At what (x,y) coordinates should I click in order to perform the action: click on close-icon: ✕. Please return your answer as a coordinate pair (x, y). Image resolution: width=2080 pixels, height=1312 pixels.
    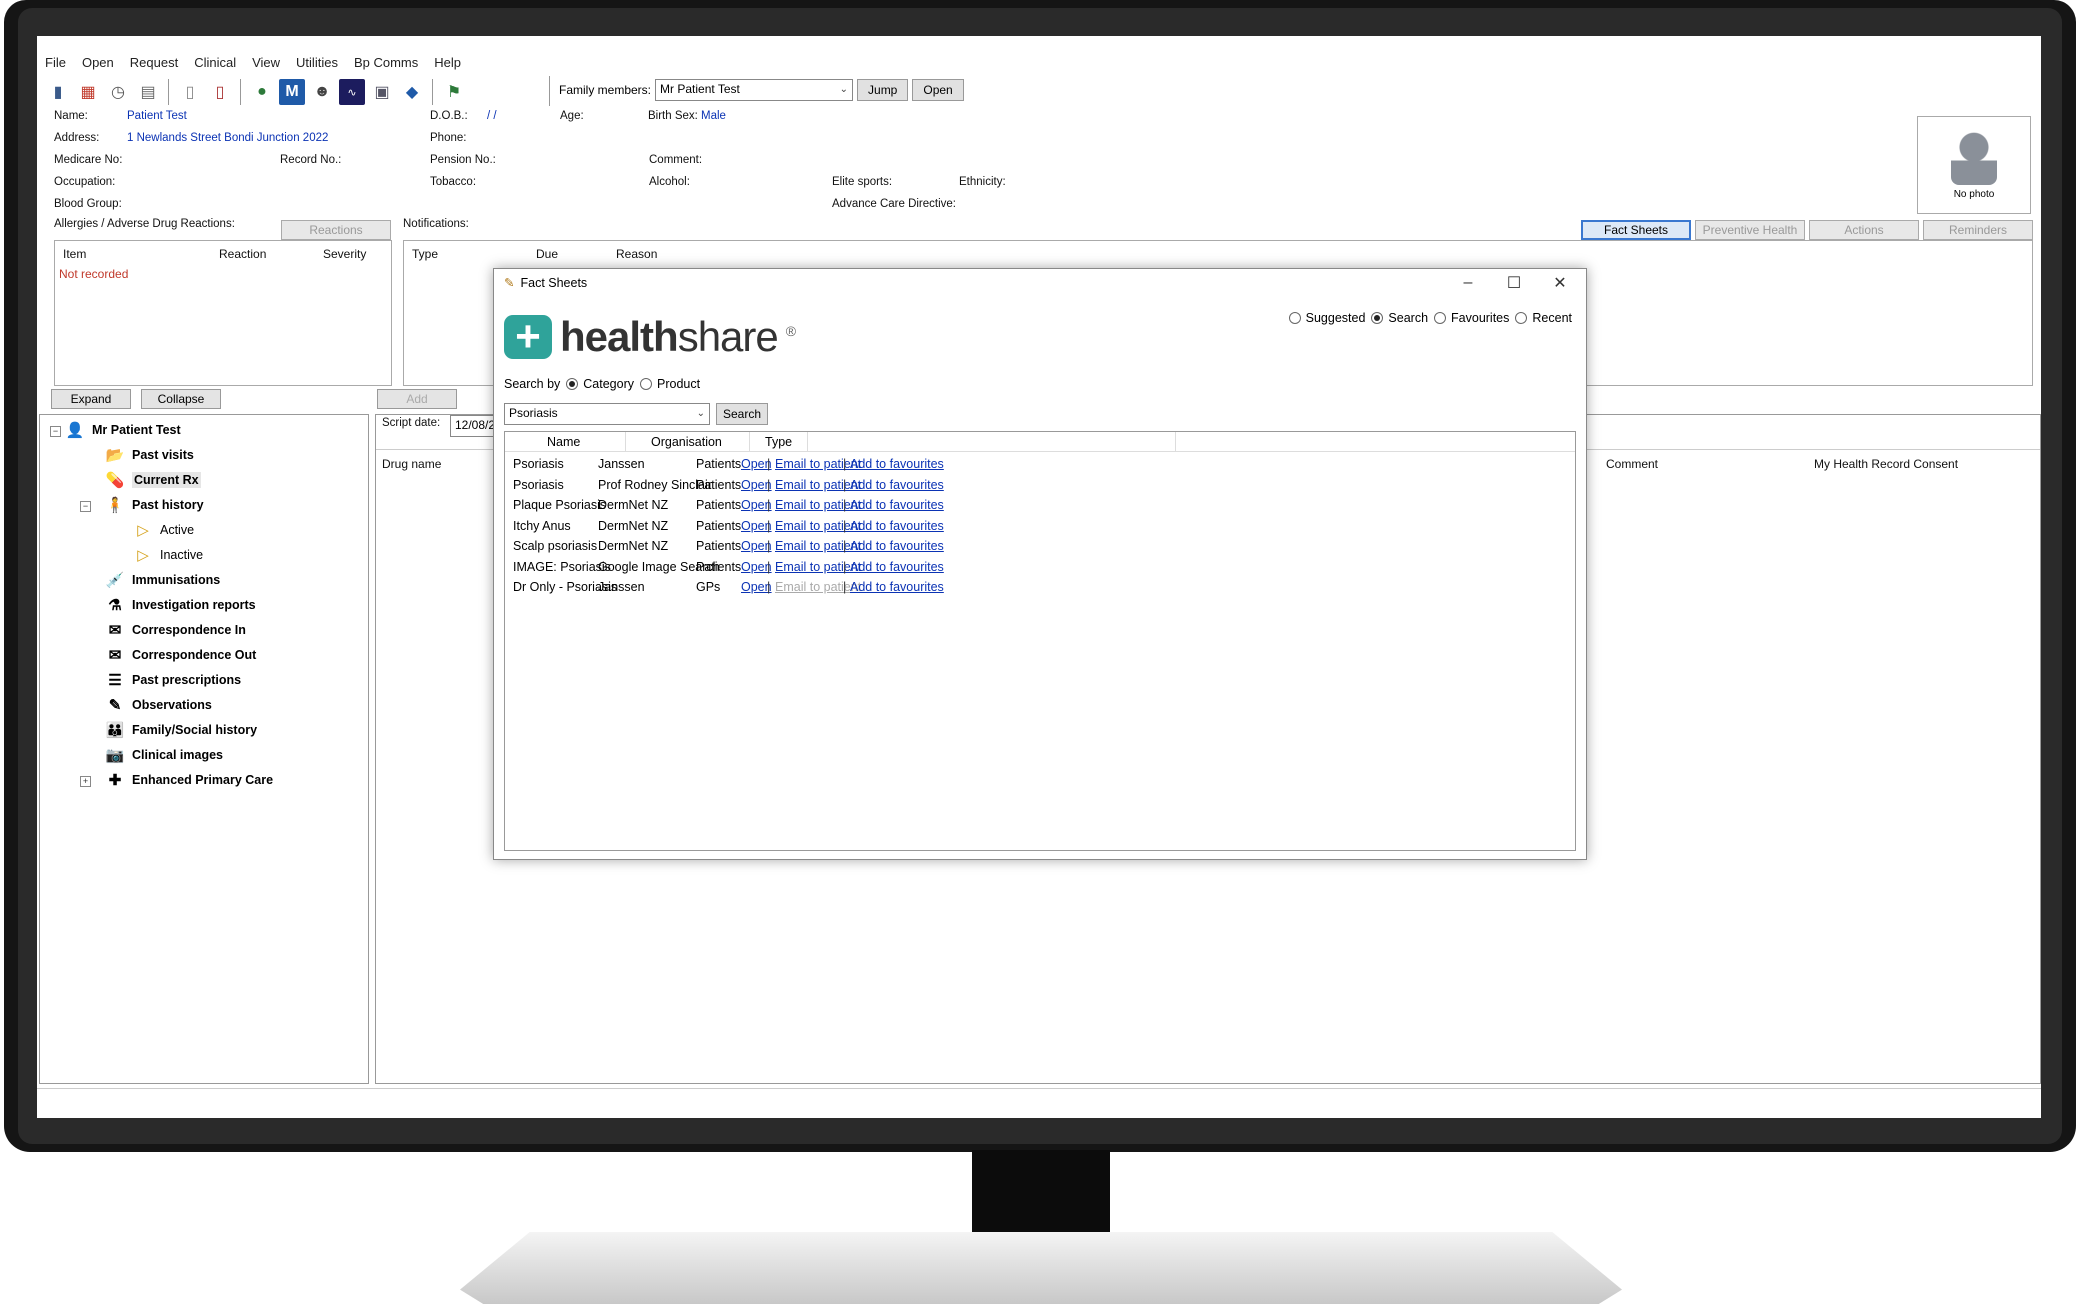
    Looking at the image, I should click on (1560, 283).